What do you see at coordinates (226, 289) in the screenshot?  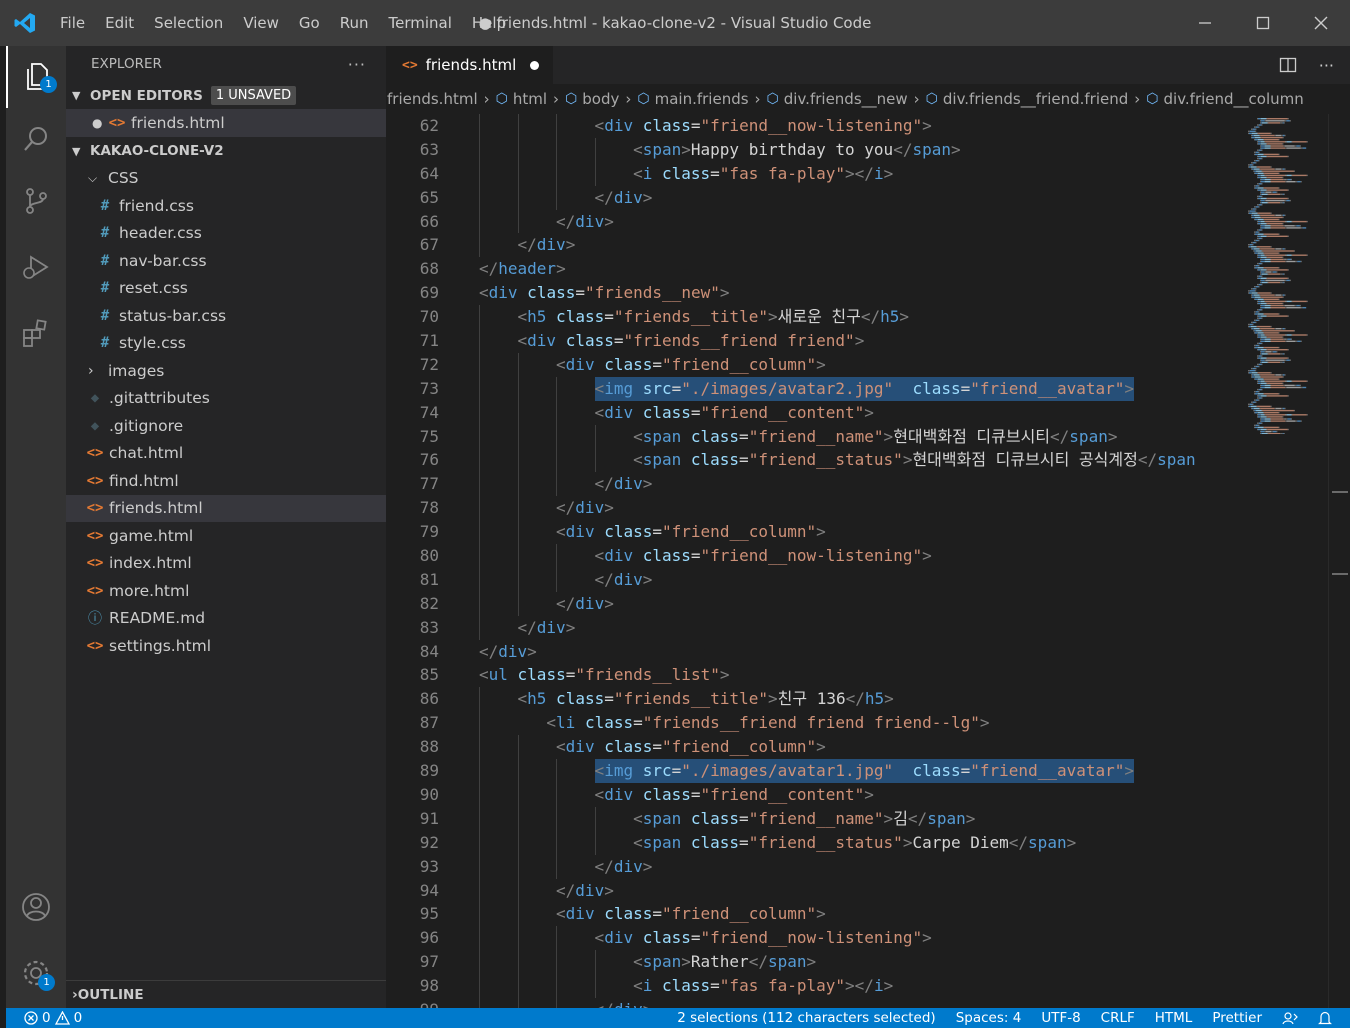 I see `file-item: # reset.css` at bounding box center [226, 289].